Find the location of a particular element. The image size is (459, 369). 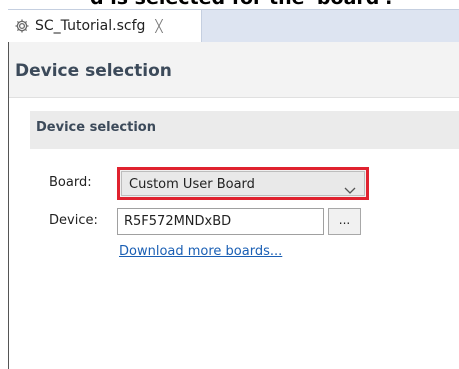

tab-title: SC_Tutorial.scfg is located at coordinates (90, 26).